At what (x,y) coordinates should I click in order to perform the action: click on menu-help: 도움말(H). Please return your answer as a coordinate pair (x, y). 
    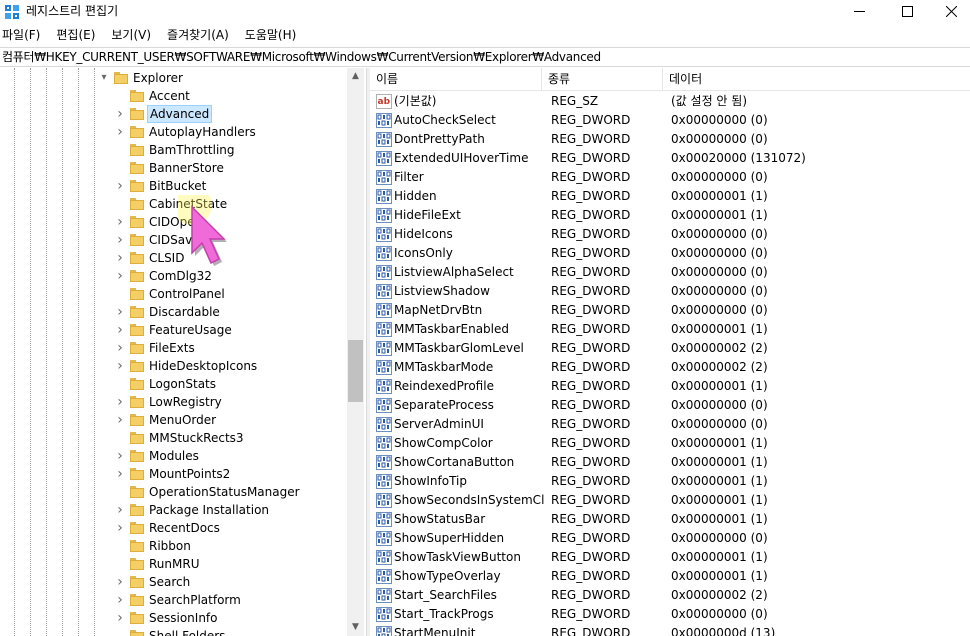
    Looking at the image, I should click on (270, 36).